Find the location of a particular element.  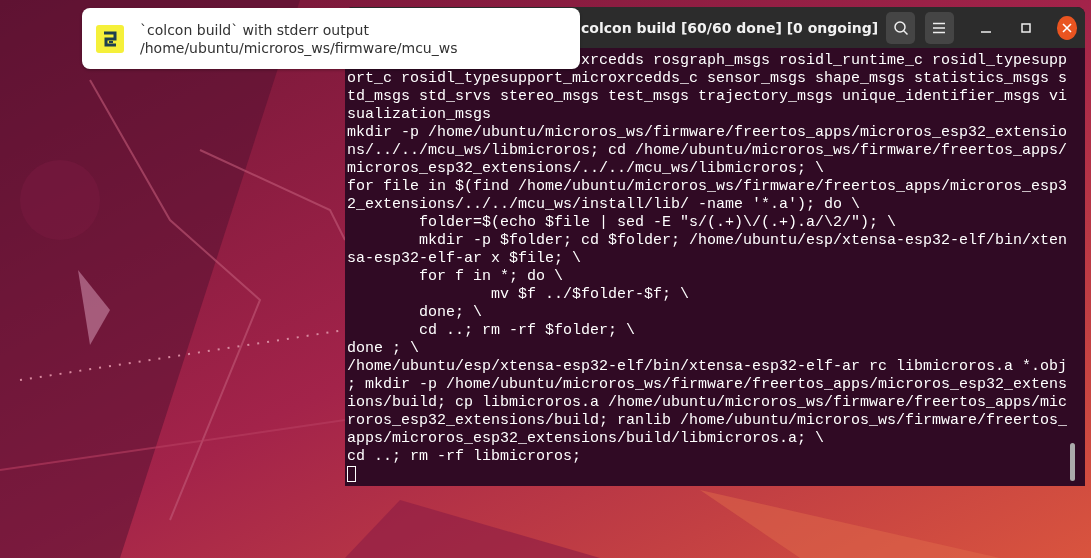

terminal-line: cd ..; rm -rf libmicroros; is located at coordinates (464, 457).